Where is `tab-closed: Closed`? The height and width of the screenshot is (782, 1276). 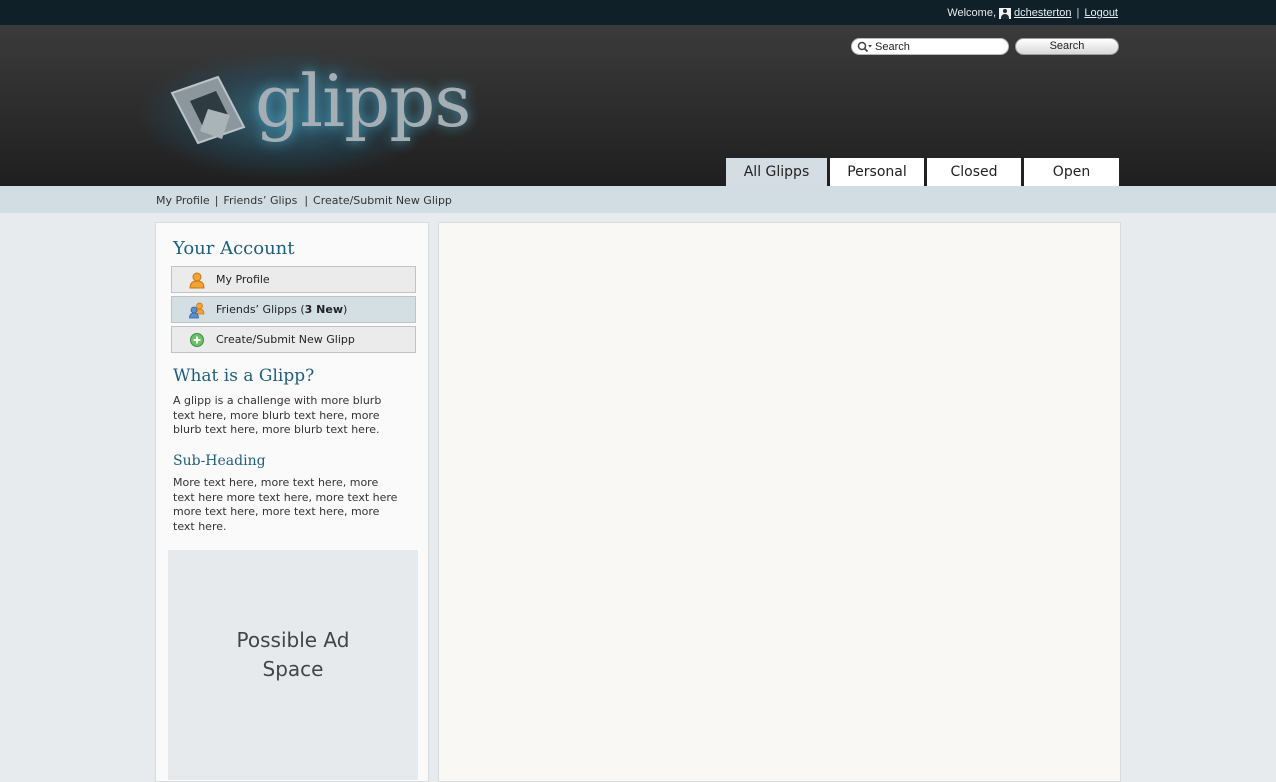 tab-closed: Closed is located at coordinates (974, 172).